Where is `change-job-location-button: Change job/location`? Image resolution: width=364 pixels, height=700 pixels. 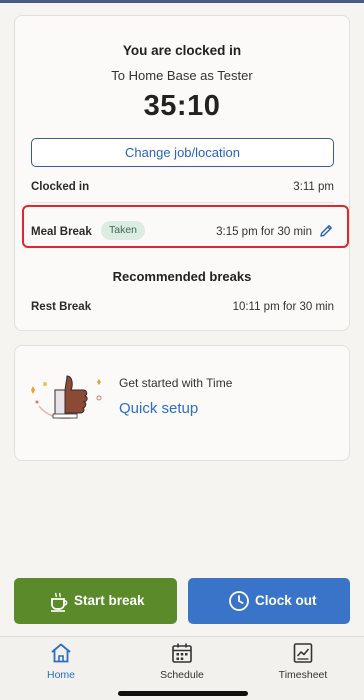 change-job-location-button: Change job/location is located at coordinates (182, 152).